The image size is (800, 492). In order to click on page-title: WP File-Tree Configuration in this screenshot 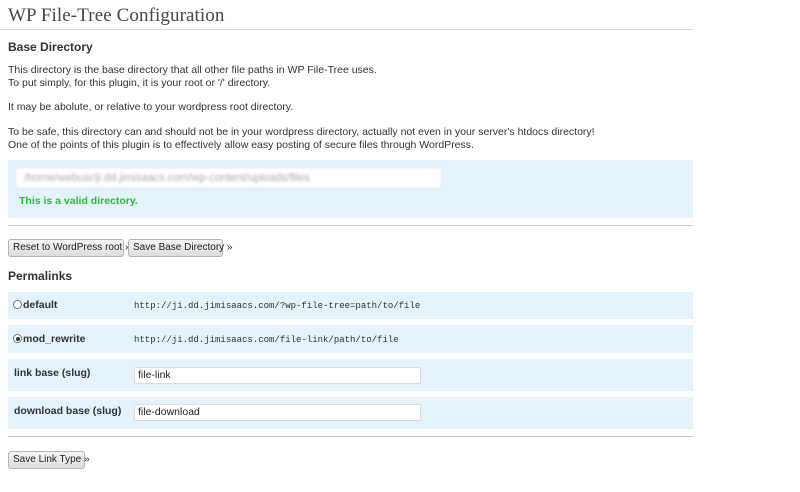, I will do `click(116, 15)`.